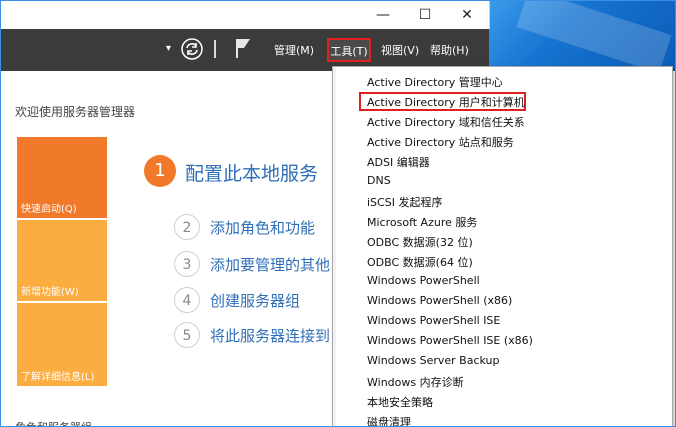  Describe the element at coordinates (58, 377) in the screenshot. I see `tile-label: 了解详细信息(L)` at that location.